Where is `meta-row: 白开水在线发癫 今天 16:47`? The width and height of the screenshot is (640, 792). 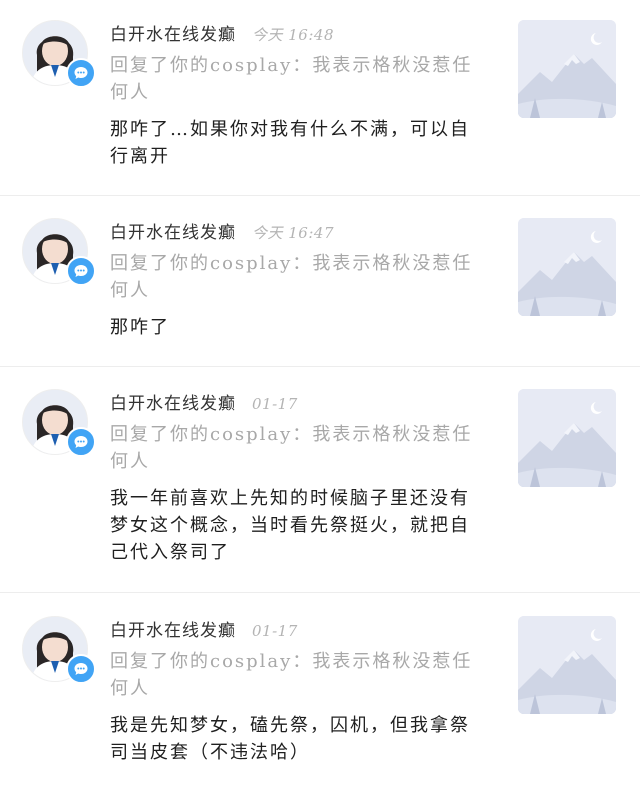
meta-row: 白开水在线发癫 今天 16:47 is located at coordinates (296, 231).